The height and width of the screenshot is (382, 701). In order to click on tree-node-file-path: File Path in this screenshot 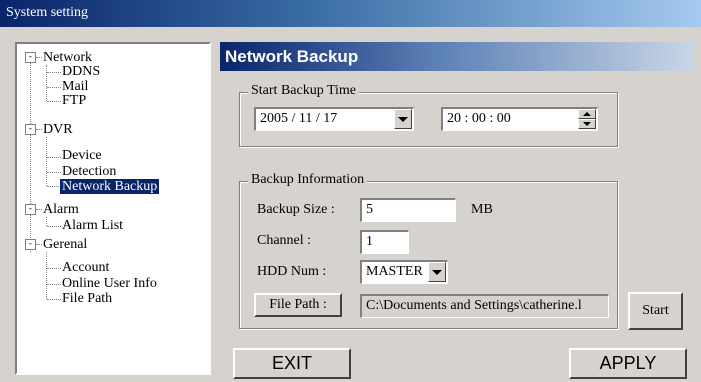, I will do `click(87, 298)`.